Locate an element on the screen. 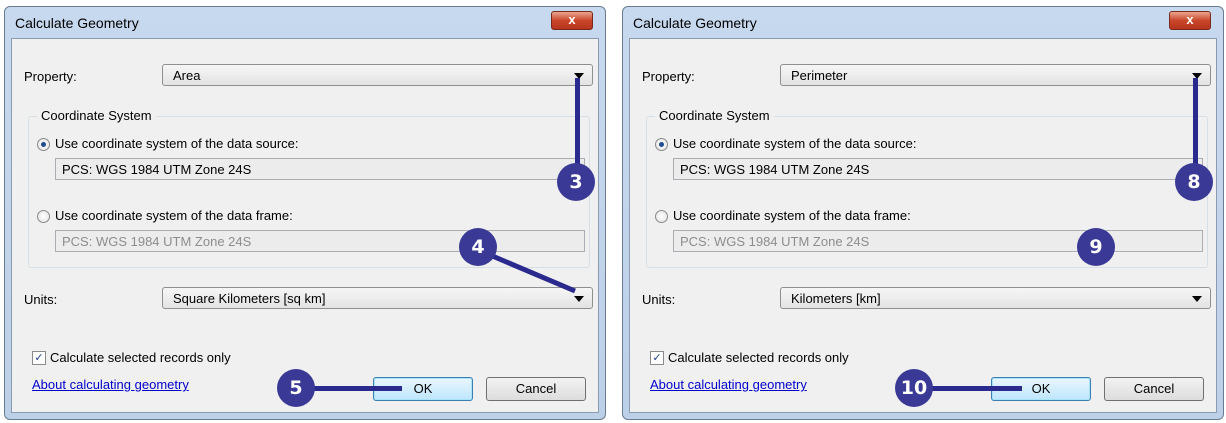 The width and height of the screenshot is (1226, 423). callout-10-line is located at coordinates (976, 388).